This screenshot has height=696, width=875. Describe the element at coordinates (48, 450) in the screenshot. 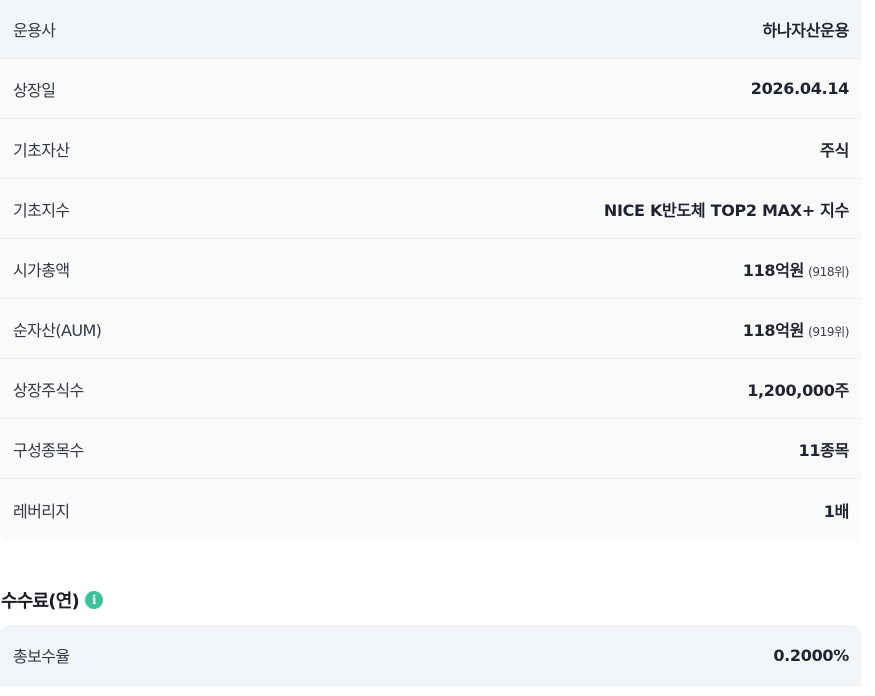

I see `info-label: 구성종목수` at that location.